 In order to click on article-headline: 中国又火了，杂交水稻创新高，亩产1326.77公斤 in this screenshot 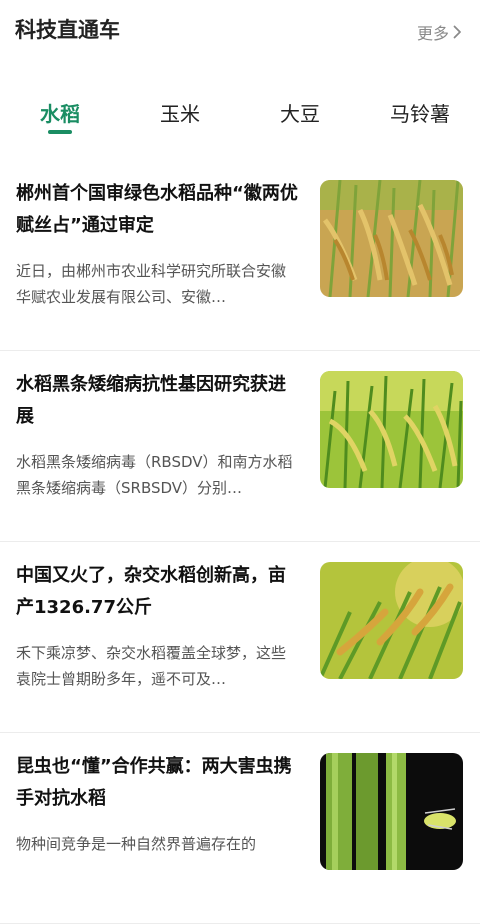, I will do `click(151, 591)`.